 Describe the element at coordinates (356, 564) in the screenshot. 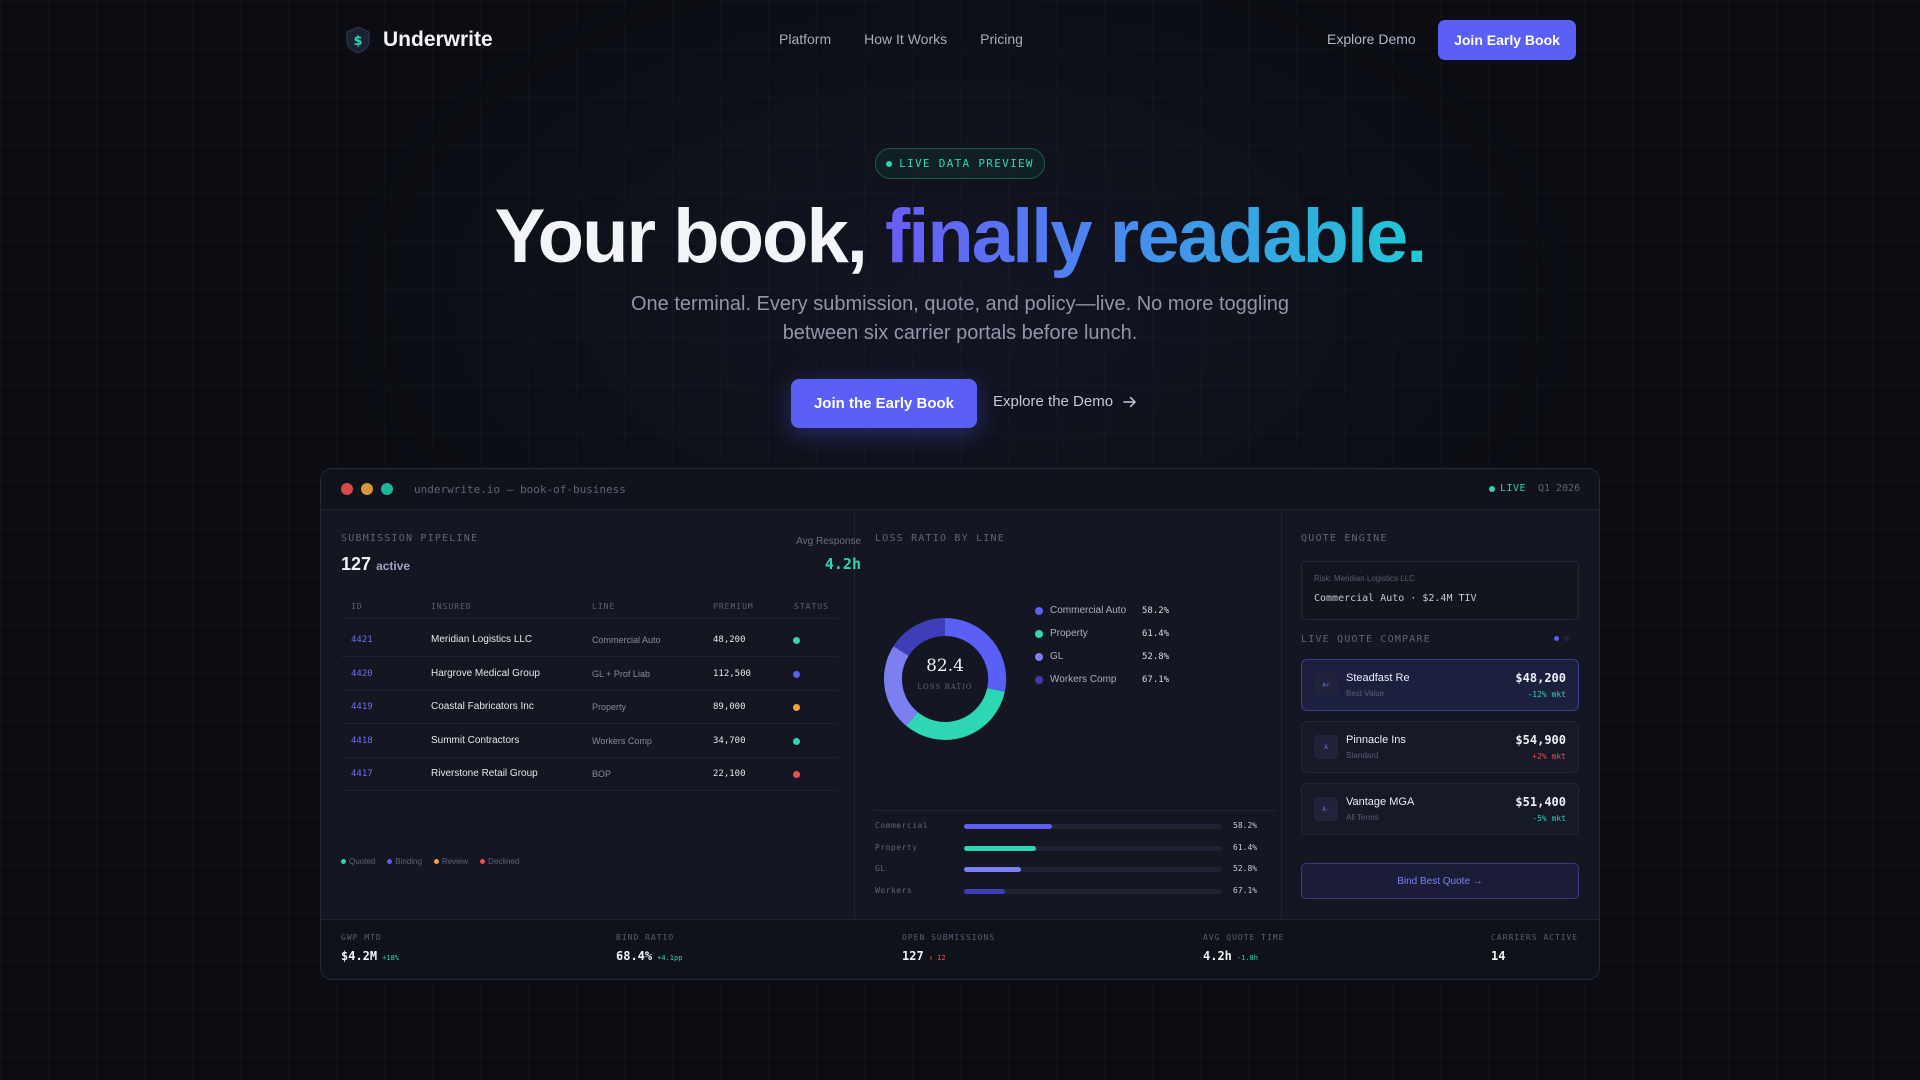

I see `pipeline-count-value: 127` at that location.